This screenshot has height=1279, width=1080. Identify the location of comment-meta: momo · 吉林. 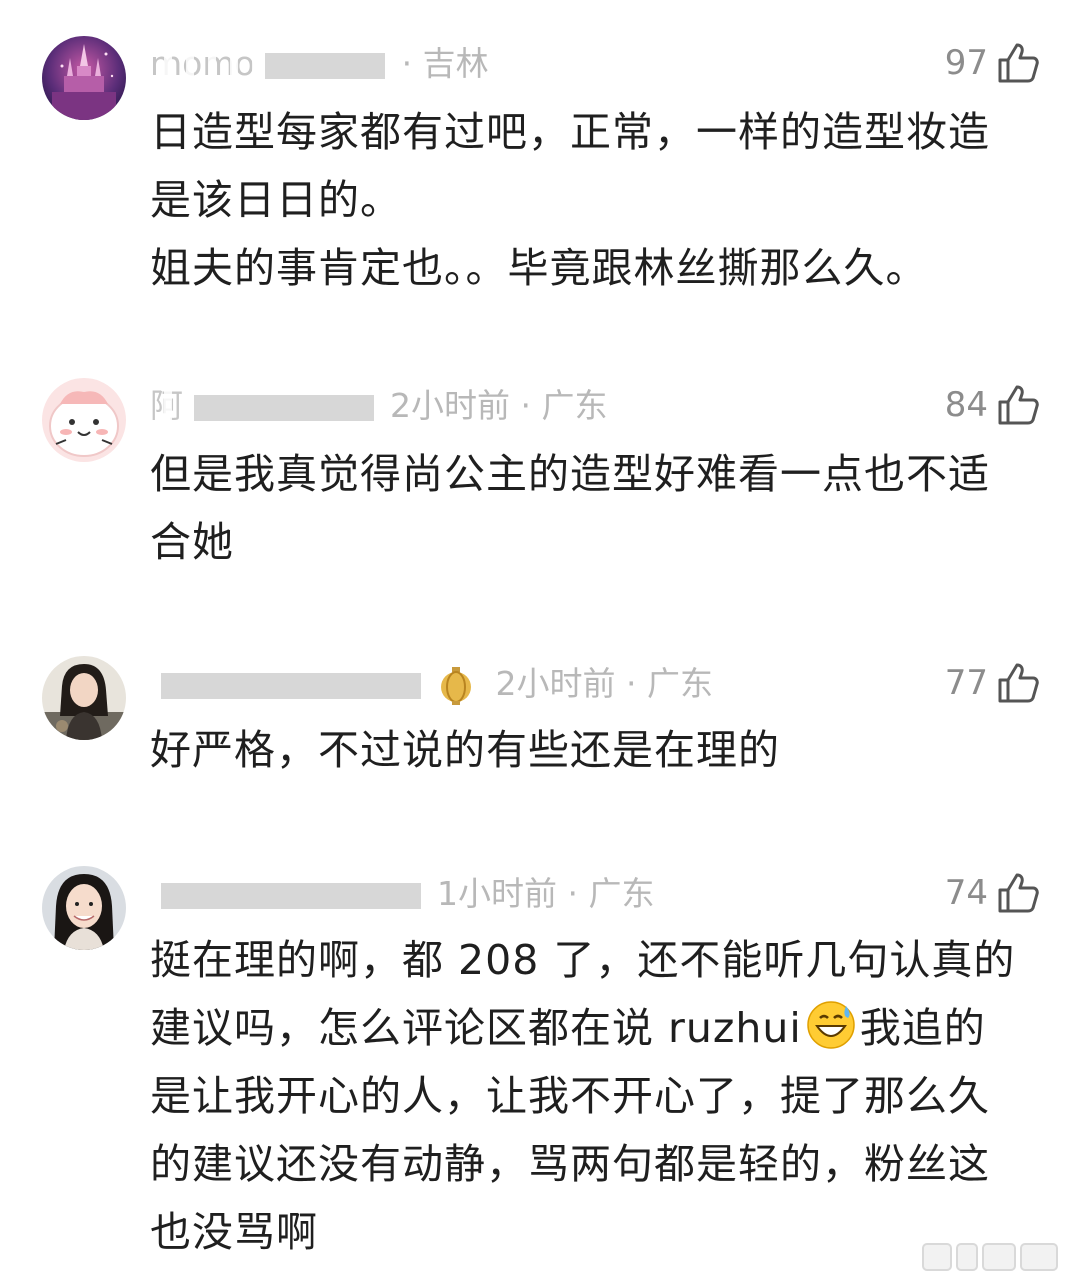
(319, 64).